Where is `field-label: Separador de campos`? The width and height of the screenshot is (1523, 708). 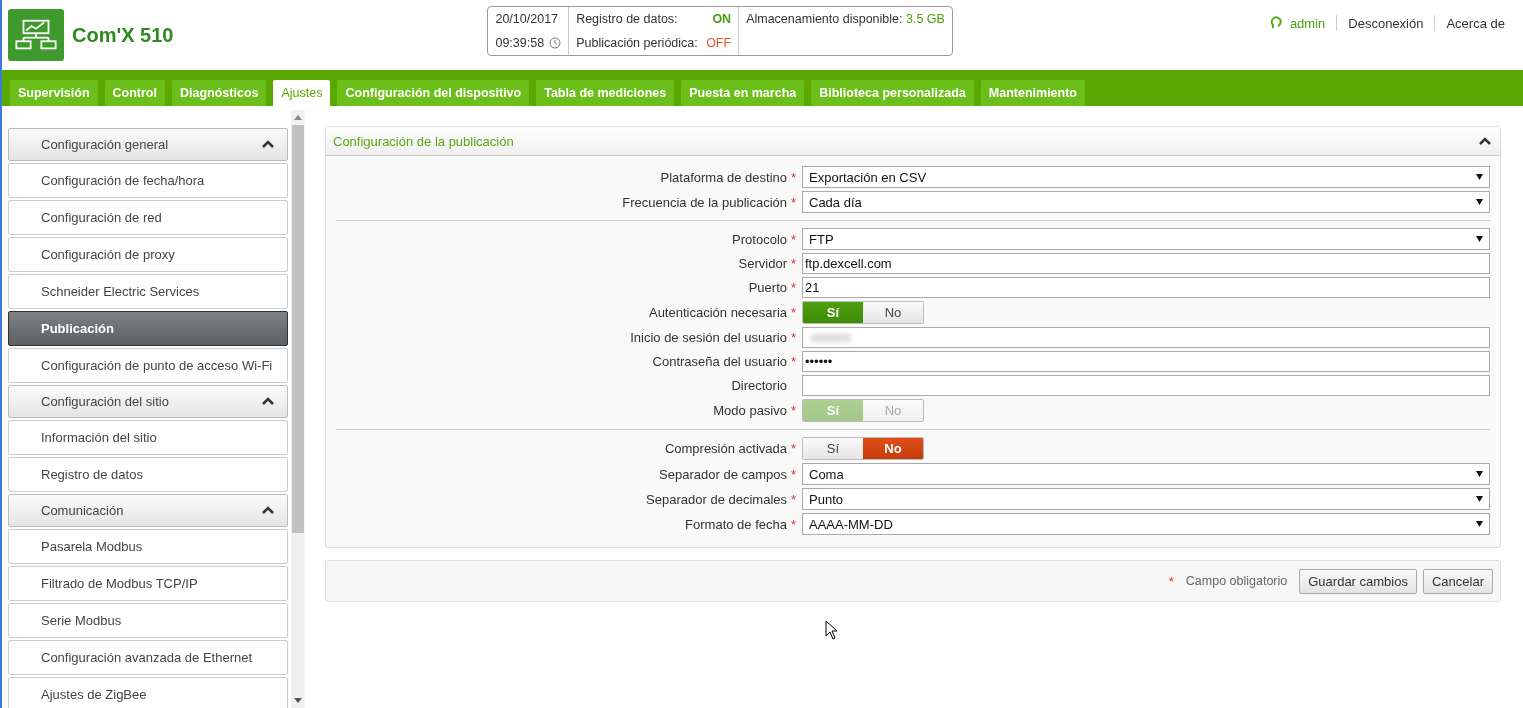
field-label: Separador de campos is located at coordinates (723, 474).